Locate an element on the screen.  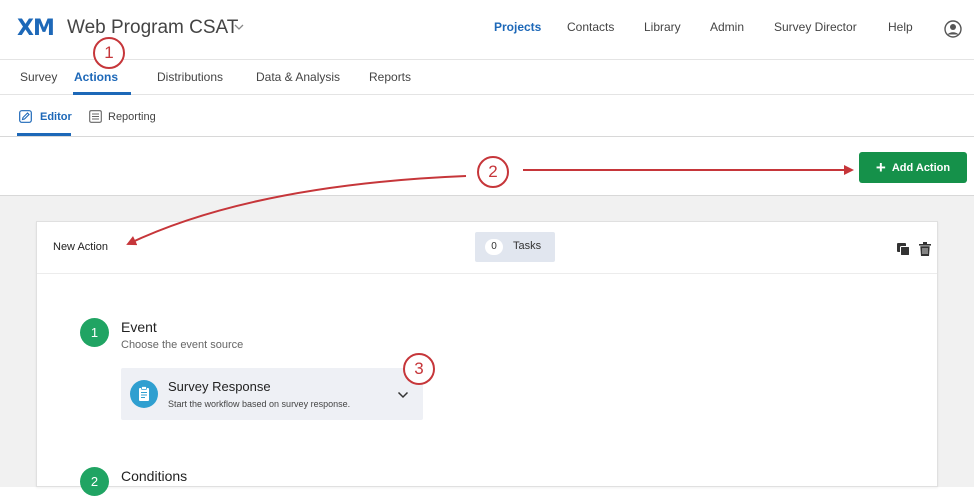
xm-logo: XM is located at coordinates (36, 28).